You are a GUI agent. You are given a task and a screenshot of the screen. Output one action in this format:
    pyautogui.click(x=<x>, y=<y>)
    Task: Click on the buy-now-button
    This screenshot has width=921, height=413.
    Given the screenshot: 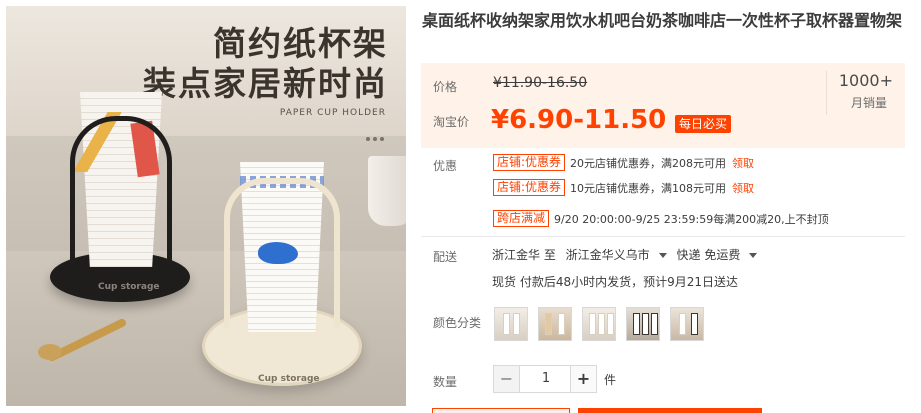 What is the action you would take?
    pyautogui.click(x=501, y=410)
    